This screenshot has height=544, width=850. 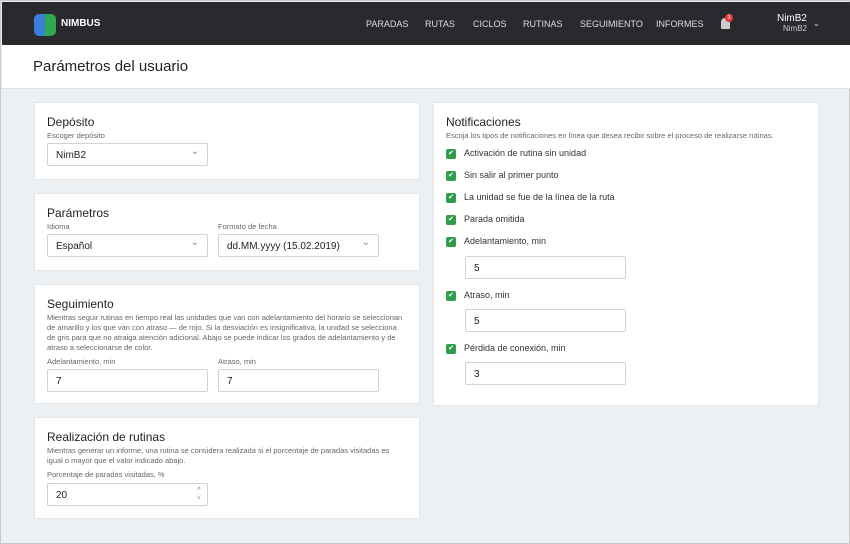 What do you see at coordinates (791, 18) in the screenshot?
I see `user-name: NimB2` at bounding box center [791, 18].